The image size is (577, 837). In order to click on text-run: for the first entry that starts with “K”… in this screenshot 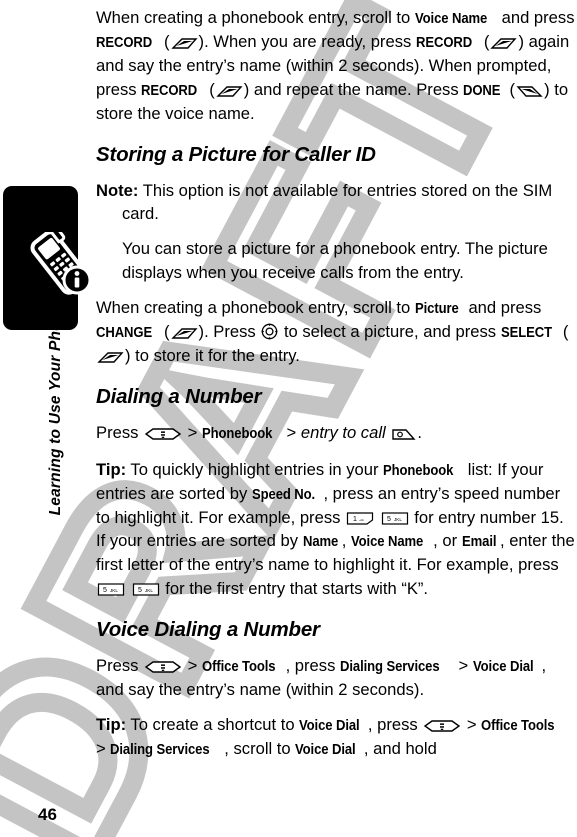, I will do `click(294, 588)`.